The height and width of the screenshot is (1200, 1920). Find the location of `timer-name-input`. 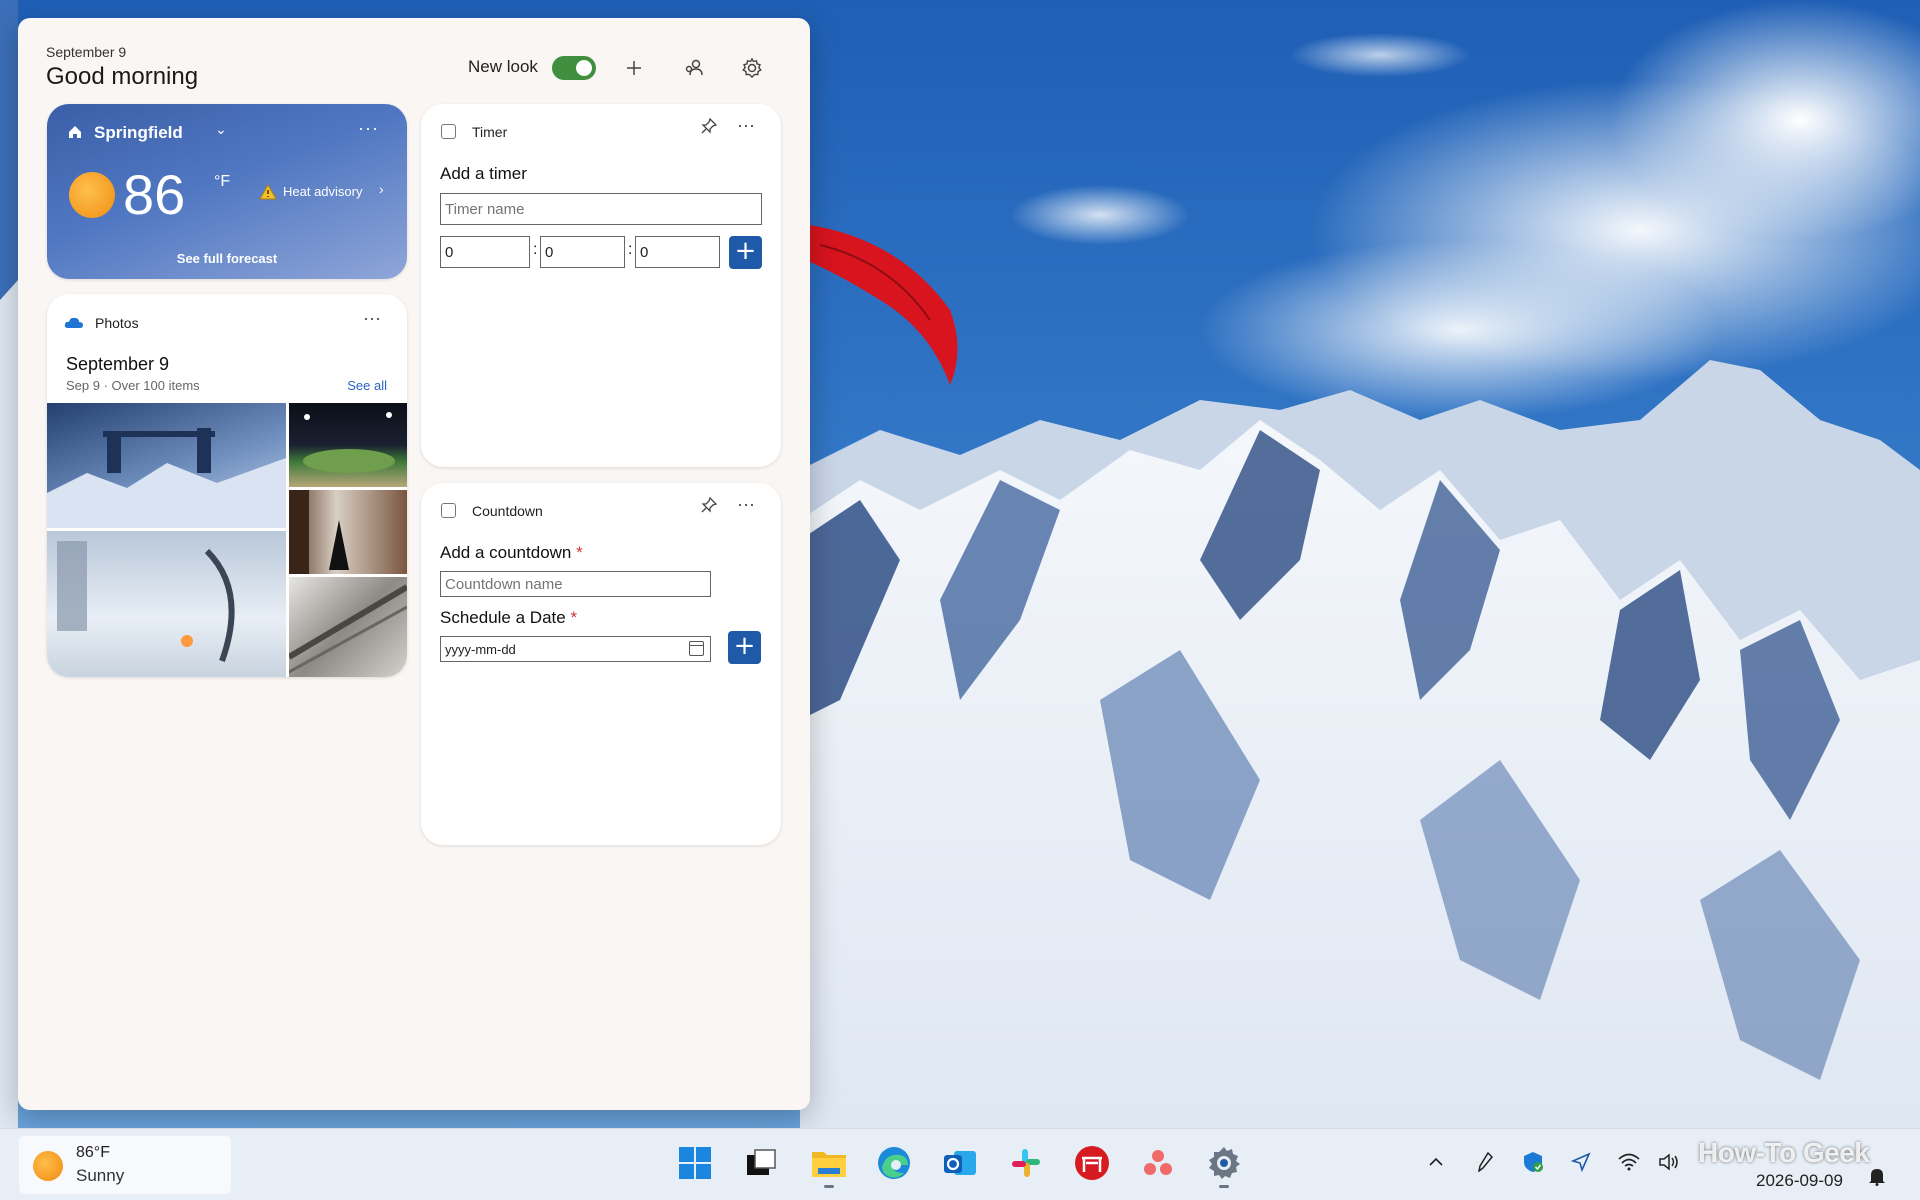

timer-name-input is located at coordinates (601, 209).